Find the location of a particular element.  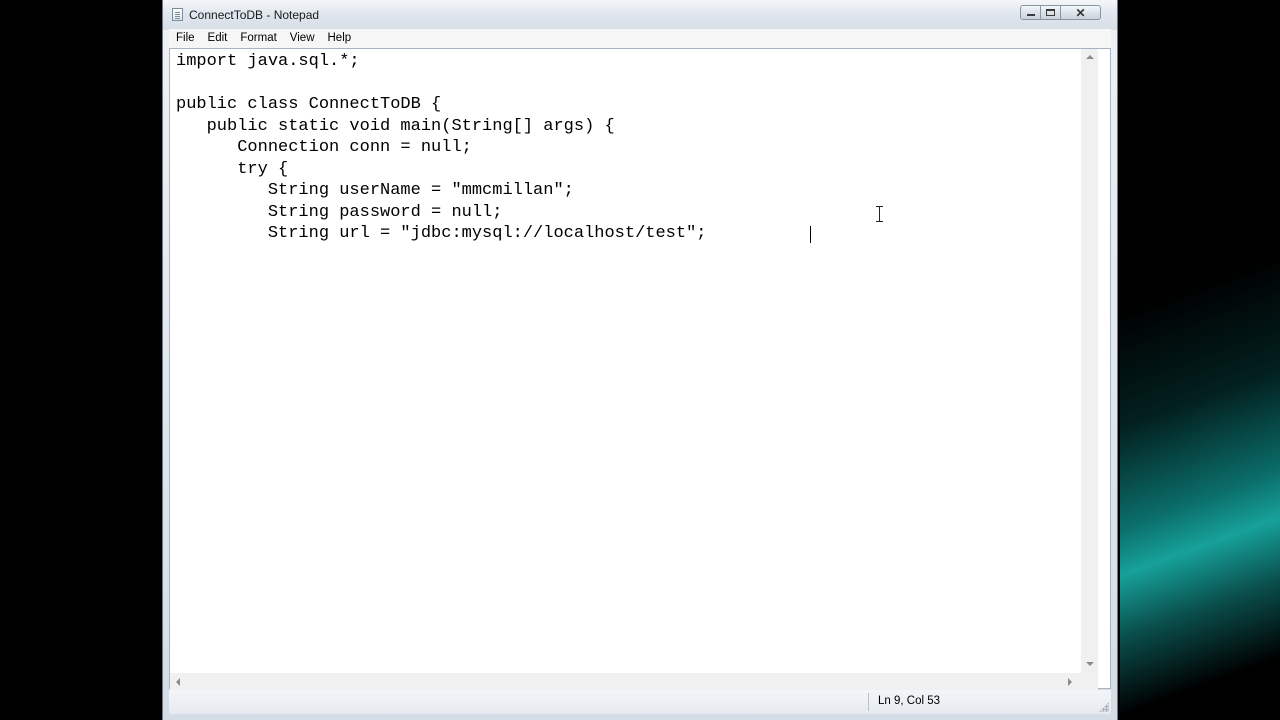

code-line-7: String userName = "mmcmillan"; is located at coordinates (375, 190).